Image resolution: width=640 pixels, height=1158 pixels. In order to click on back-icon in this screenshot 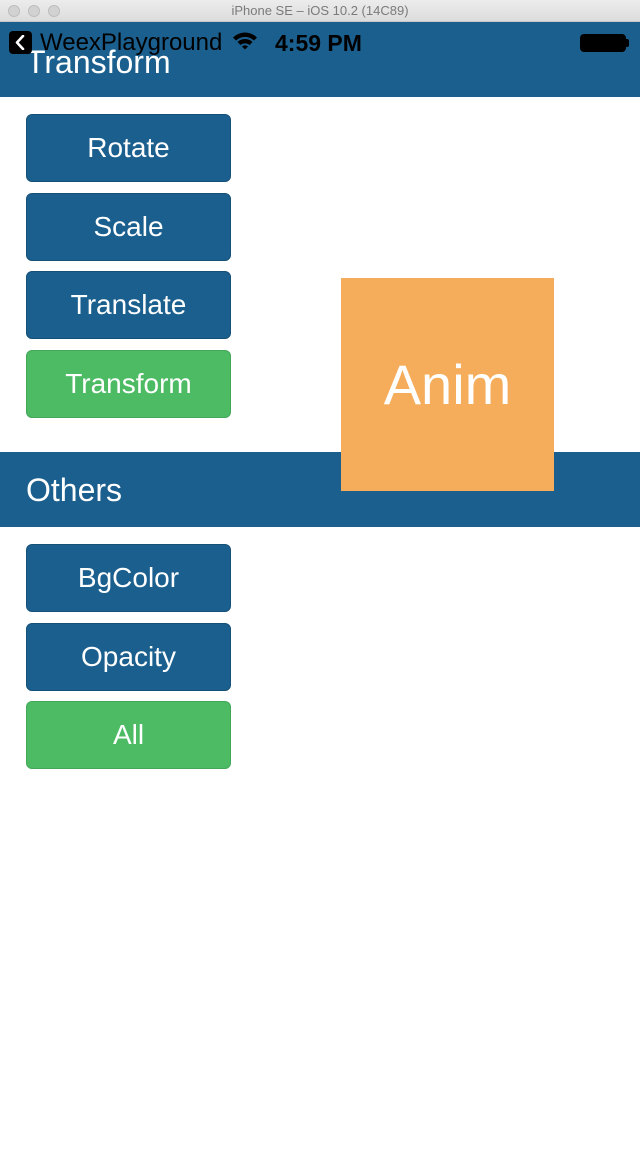, I will do `click(20, 42)`.